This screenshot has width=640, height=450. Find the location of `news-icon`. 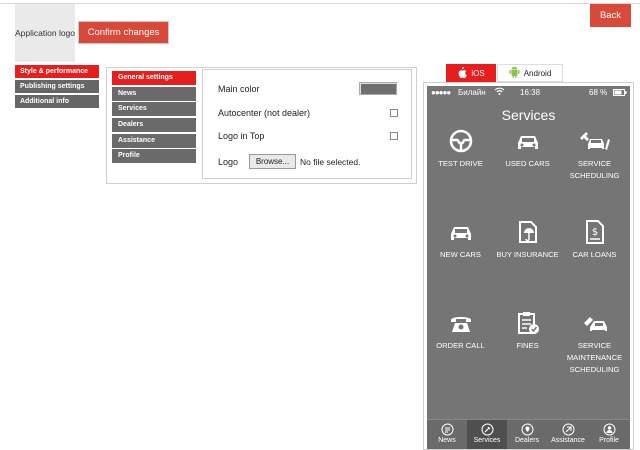

news-icon is located at coordinates (447, 429).